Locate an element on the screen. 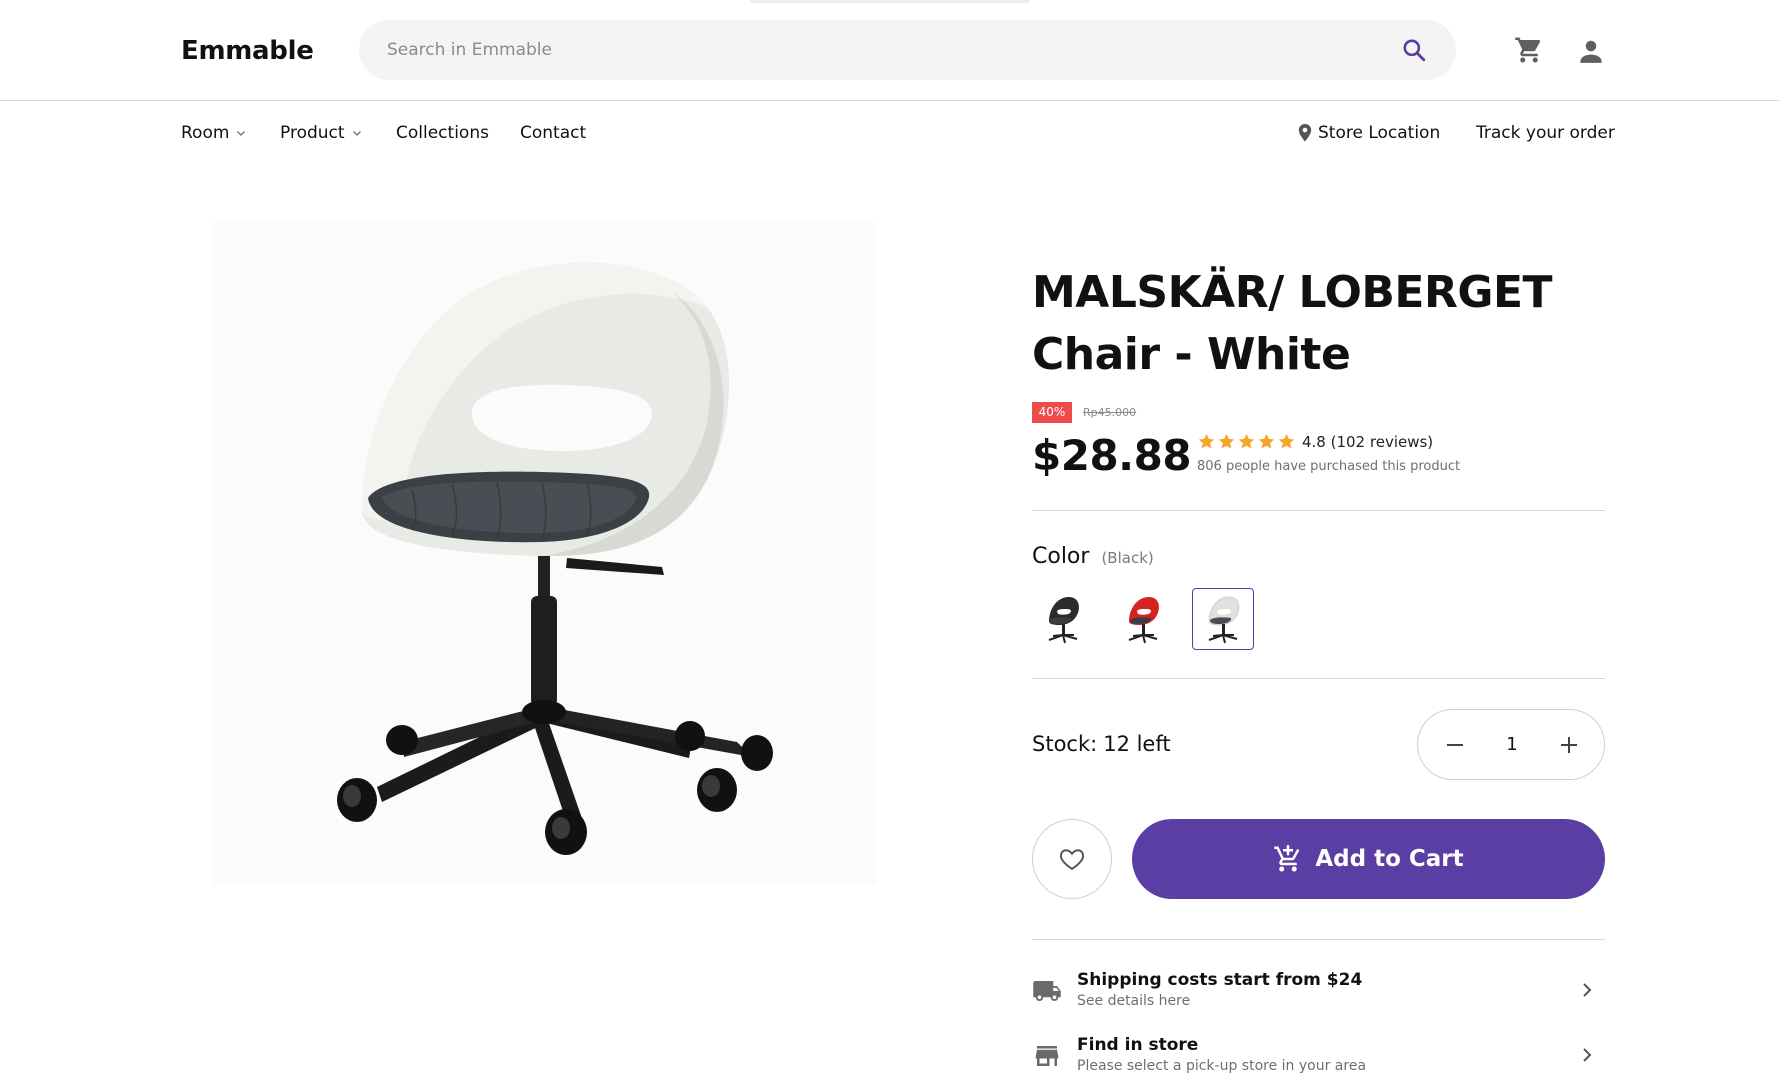 The image size is (1780, 1080). quantity-stepper is located at coordinates (1511, 744).